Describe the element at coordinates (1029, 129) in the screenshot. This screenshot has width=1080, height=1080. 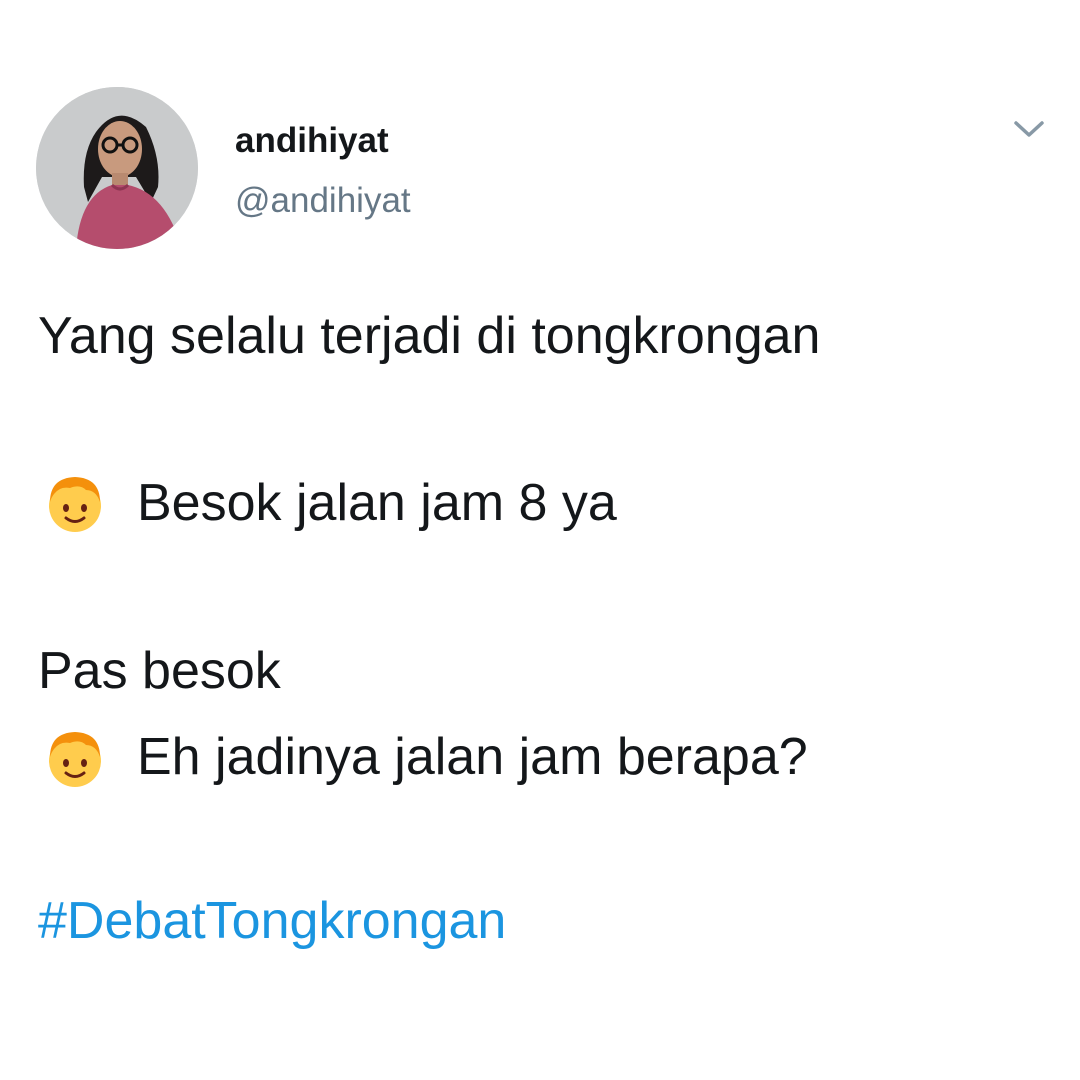
I see `chevron-down-icon` at that location.